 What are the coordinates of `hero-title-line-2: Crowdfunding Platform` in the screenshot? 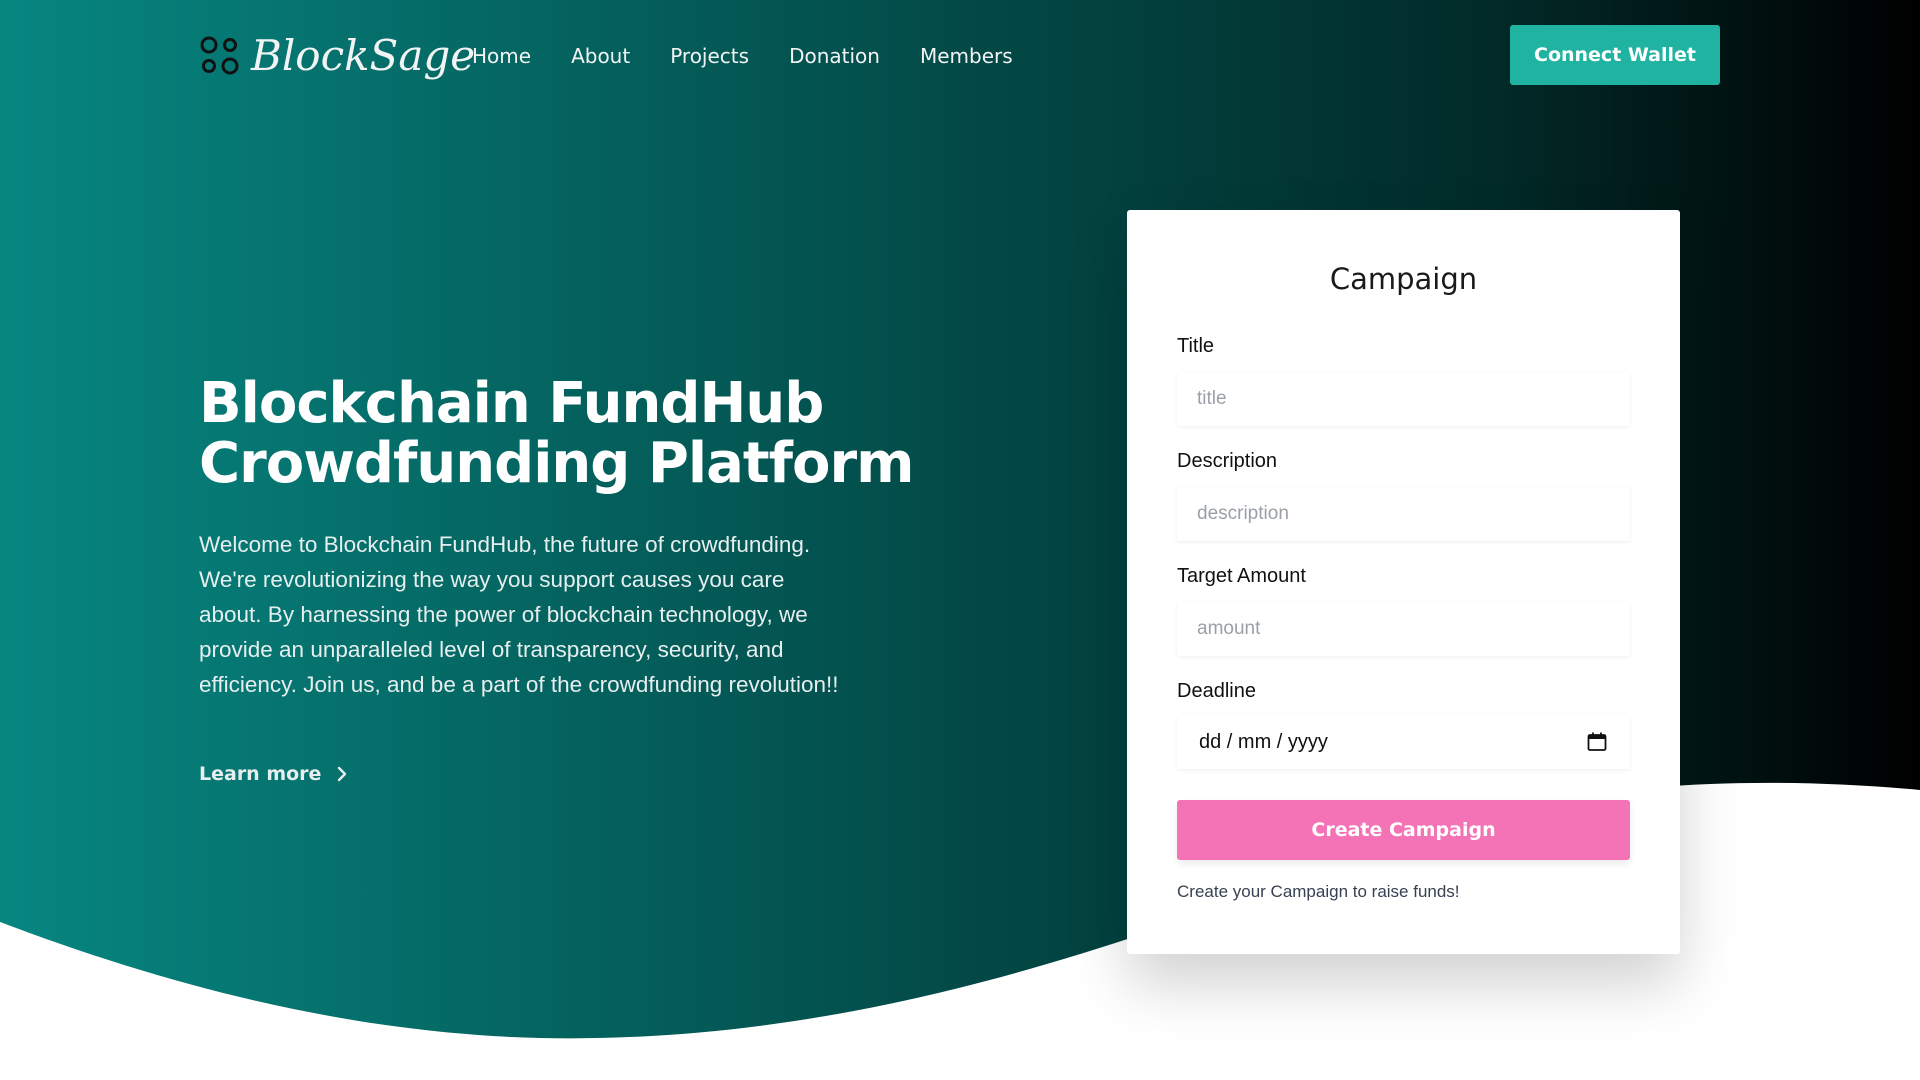 It's located at (556, 463).